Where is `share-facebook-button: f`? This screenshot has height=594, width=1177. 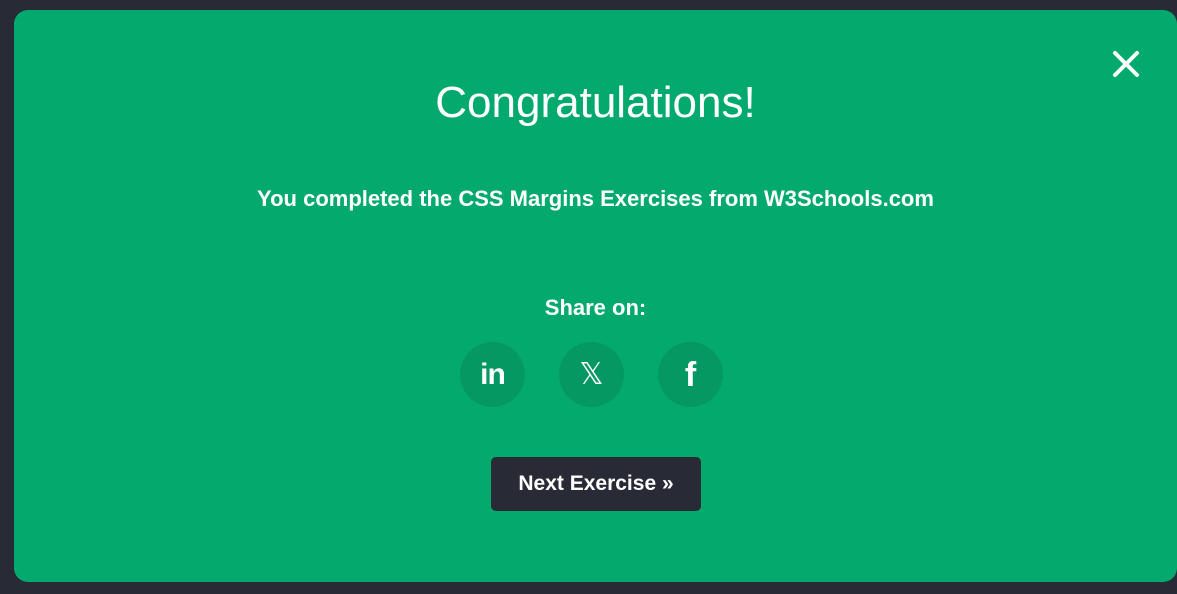
share-facebook-button: f is located at coordinates (690, 374).